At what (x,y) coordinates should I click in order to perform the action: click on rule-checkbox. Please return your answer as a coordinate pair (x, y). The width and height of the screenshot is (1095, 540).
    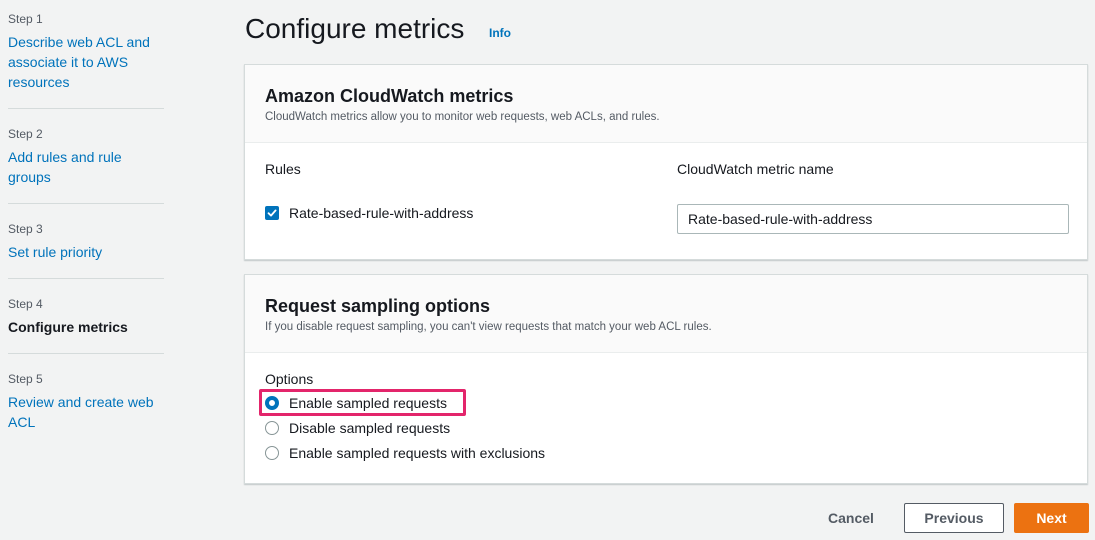
    Looking at the image, I should click on (272, 213).